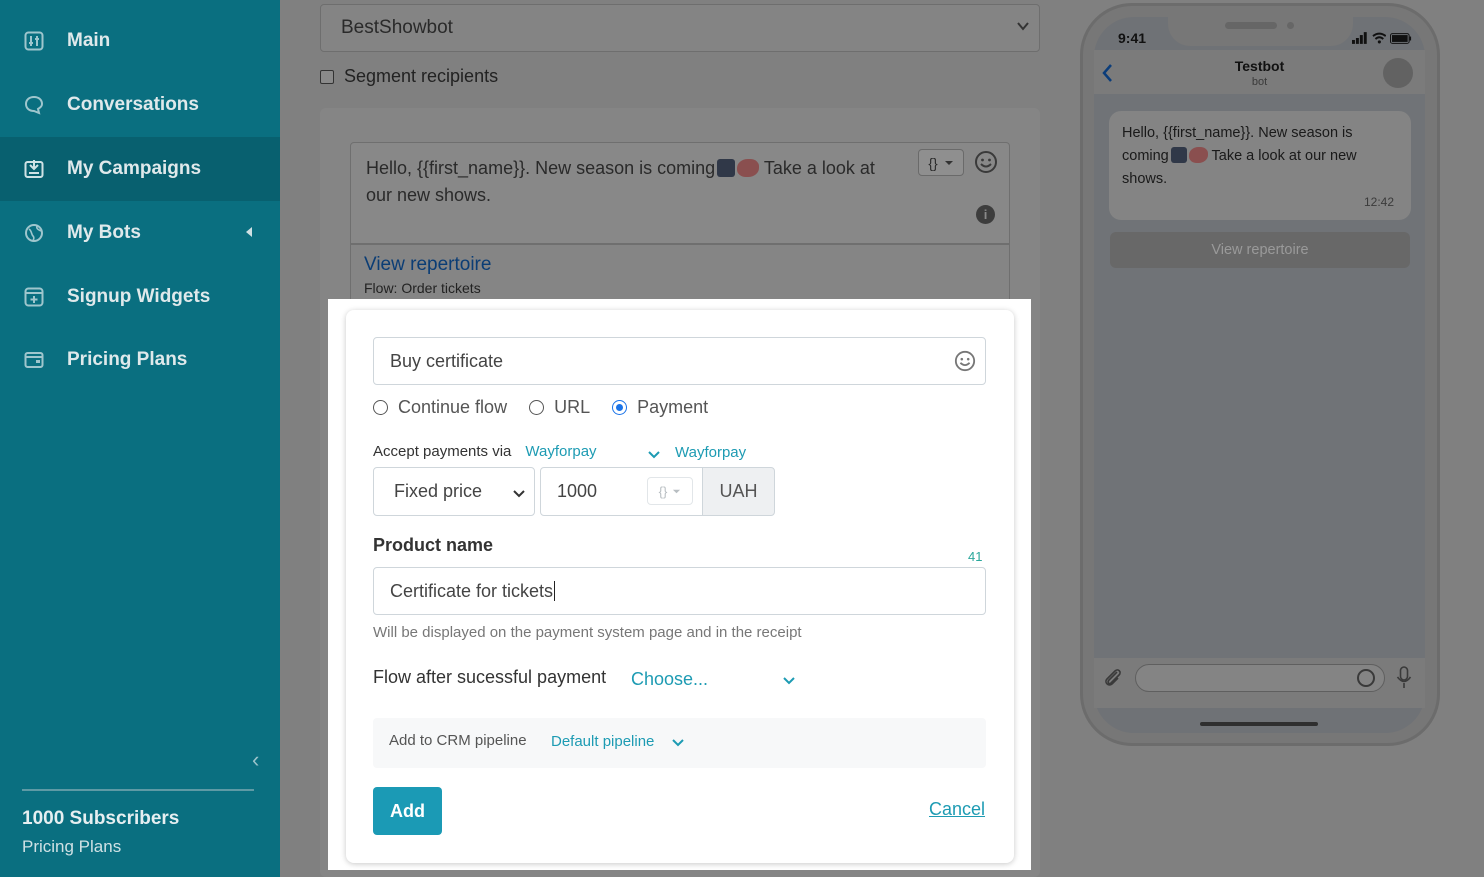  What do you see at coordinates (1404, 678) in the screenshot?
I see `microphone-icon` at bounding box center [1404, 678].